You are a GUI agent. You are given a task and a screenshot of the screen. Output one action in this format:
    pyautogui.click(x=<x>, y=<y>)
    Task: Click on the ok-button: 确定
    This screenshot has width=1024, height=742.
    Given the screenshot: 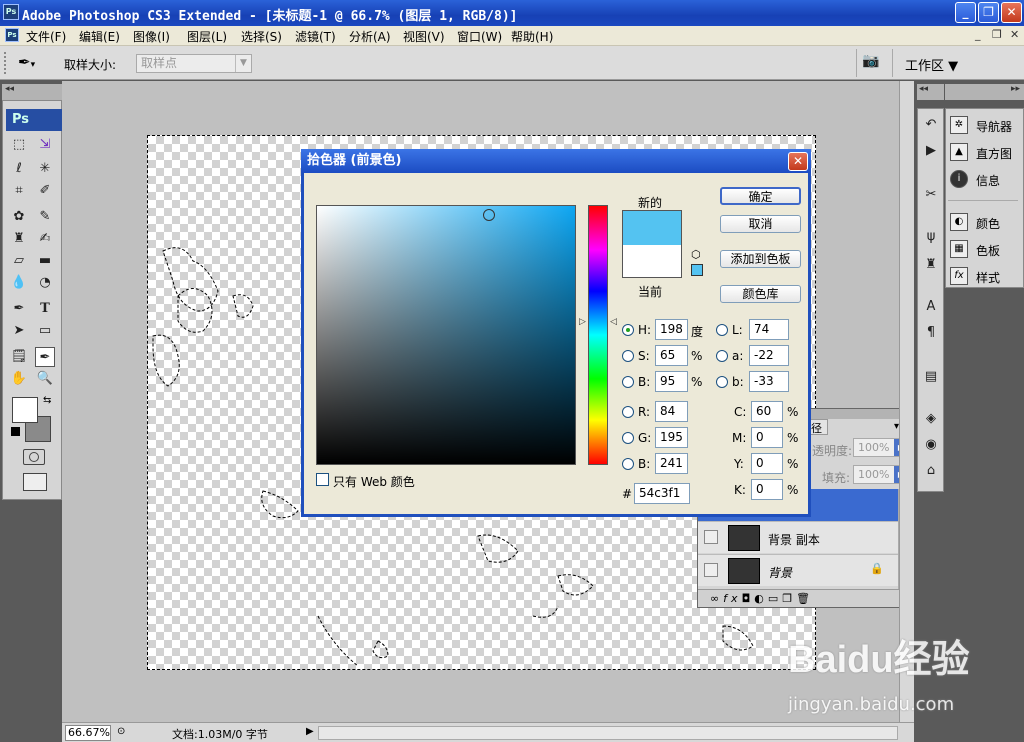 What is the action you would take?
    pyautogui.click(x=760, y=196)
    